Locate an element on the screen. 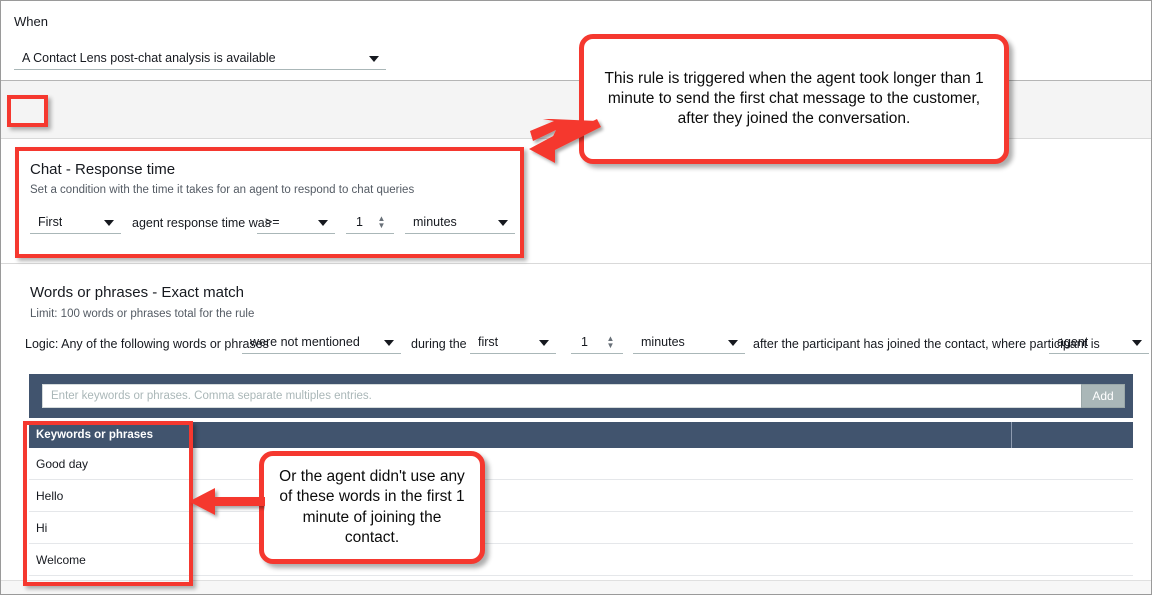  add-keyword-button: Add is located at coordinates (1103, 396).